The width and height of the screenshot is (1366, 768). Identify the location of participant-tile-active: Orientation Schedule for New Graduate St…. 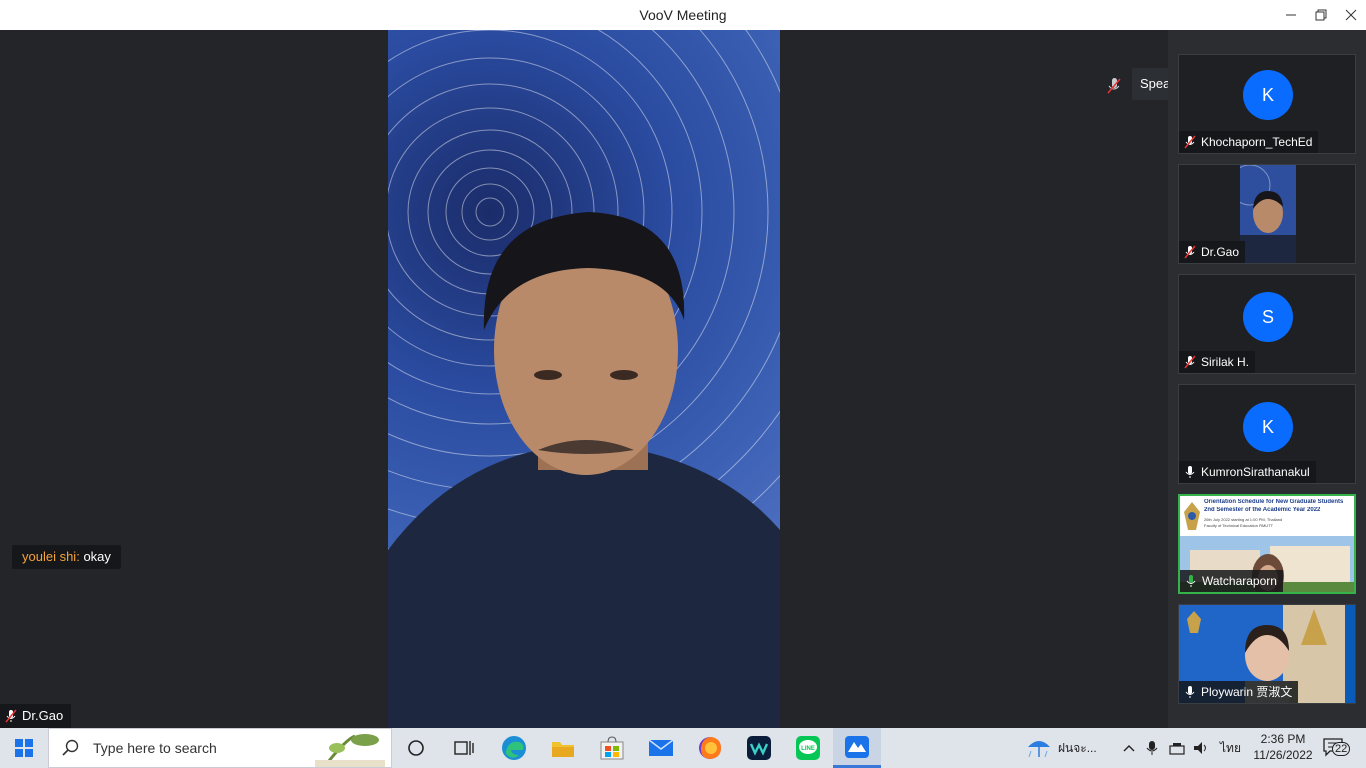
(1267, 544).